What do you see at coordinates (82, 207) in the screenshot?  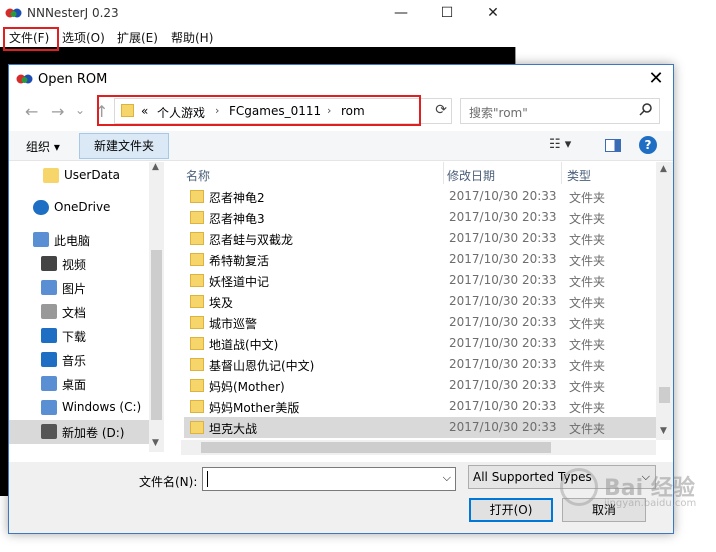 I see `nav-item-label: OneDrive` at bounding box center [82, 207].